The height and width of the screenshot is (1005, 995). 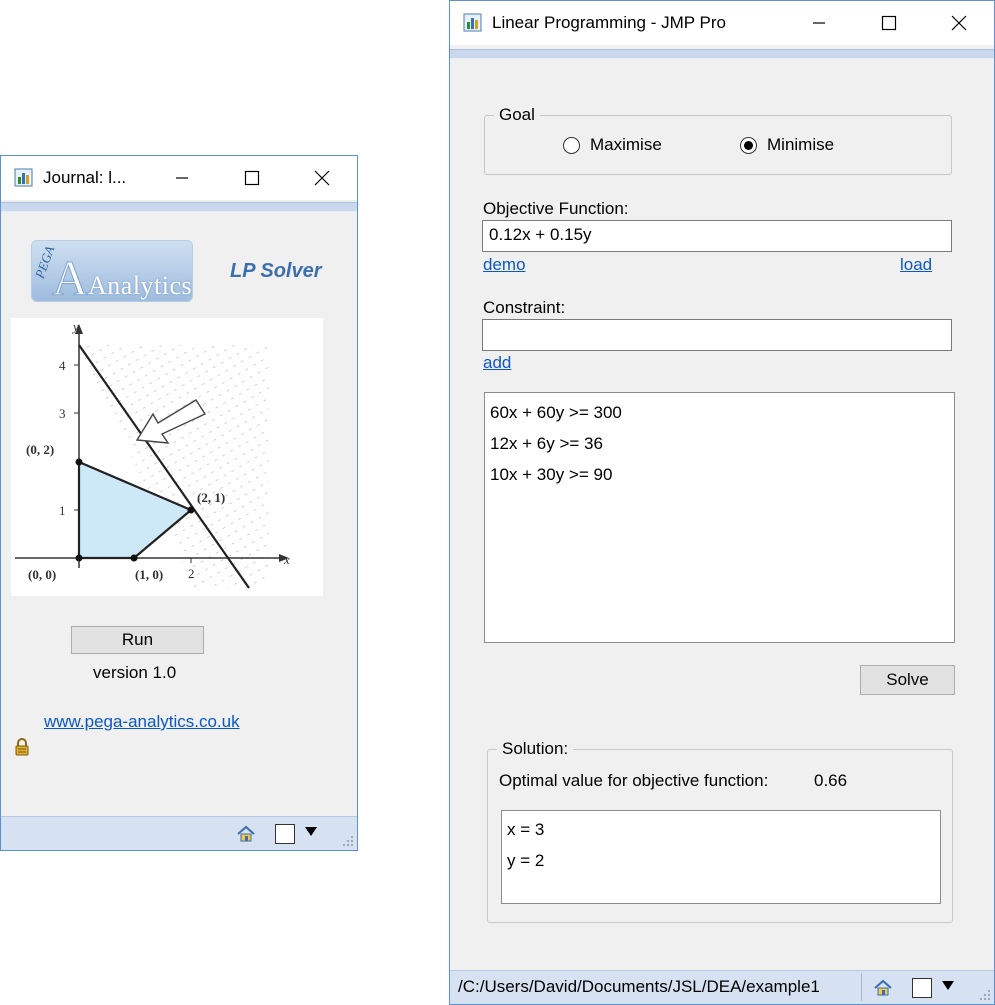 What do you see at coordinates (801, 144) in the screenshot?
I see `minimise-label: Minimise` at bounding box center [801, 144].